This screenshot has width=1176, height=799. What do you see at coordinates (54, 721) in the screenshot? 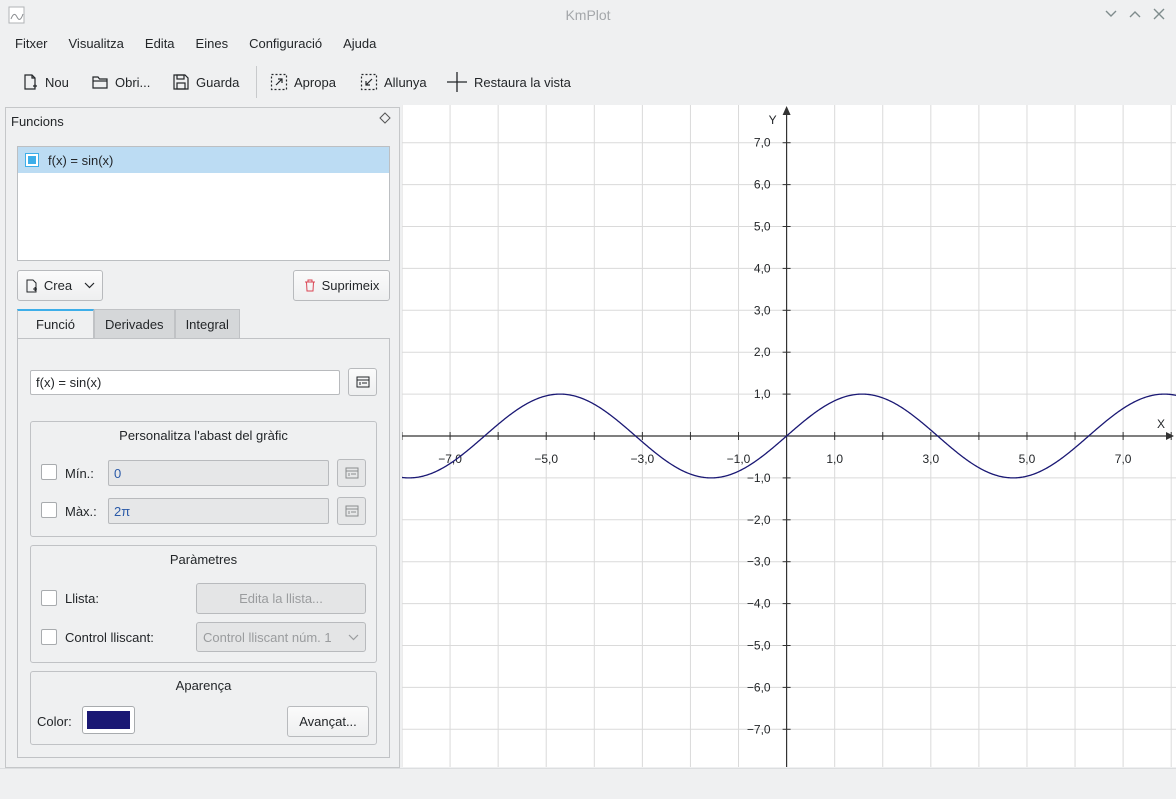
I see `color-label: Color:` at bounding box center [54, 721].